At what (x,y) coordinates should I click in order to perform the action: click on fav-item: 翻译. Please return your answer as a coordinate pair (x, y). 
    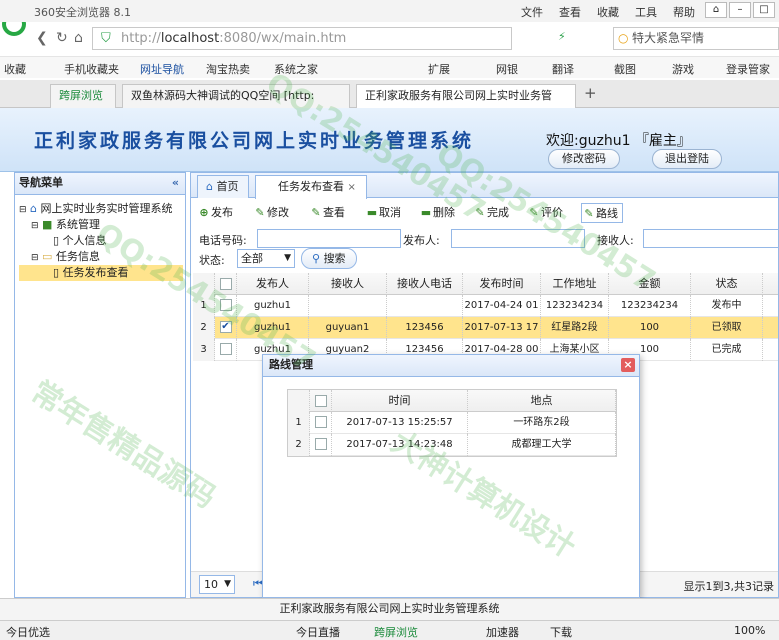
    Looking at the image, I should click on (563, 69).